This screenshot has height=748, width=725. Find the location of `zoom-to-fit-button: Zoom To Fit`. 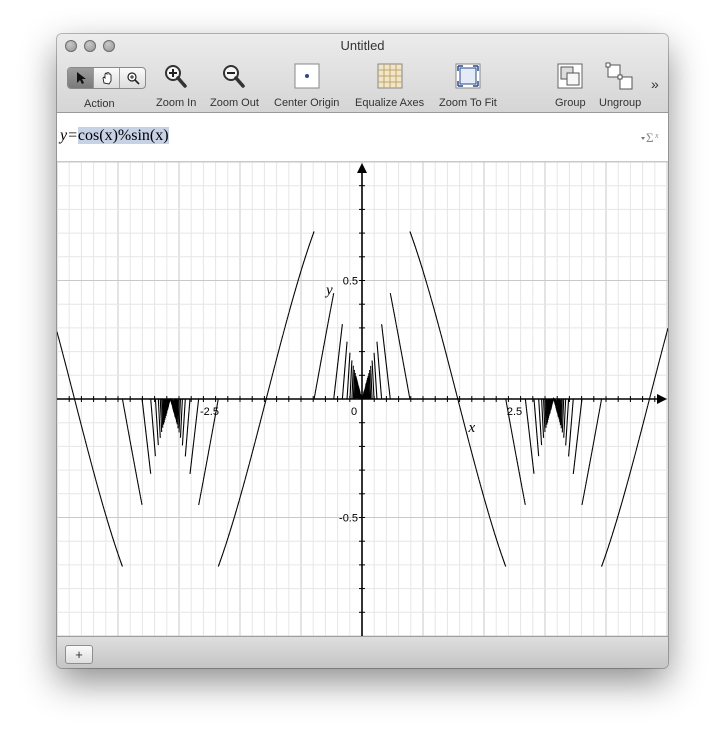

zoom-to-fit-button: Zoom To Fit is located at coordinates (468, 85).